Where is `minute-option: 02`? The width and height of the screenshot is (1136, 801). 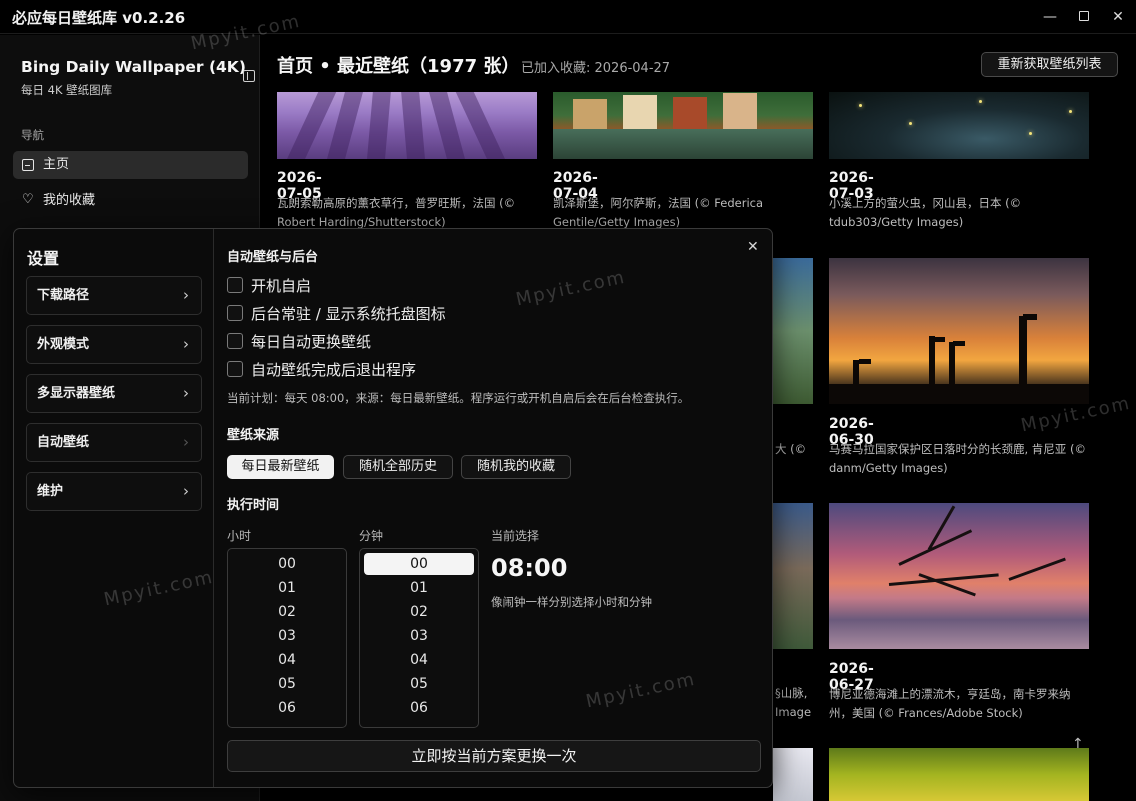 minute-option: 02 is located at coordinates (419, 612).